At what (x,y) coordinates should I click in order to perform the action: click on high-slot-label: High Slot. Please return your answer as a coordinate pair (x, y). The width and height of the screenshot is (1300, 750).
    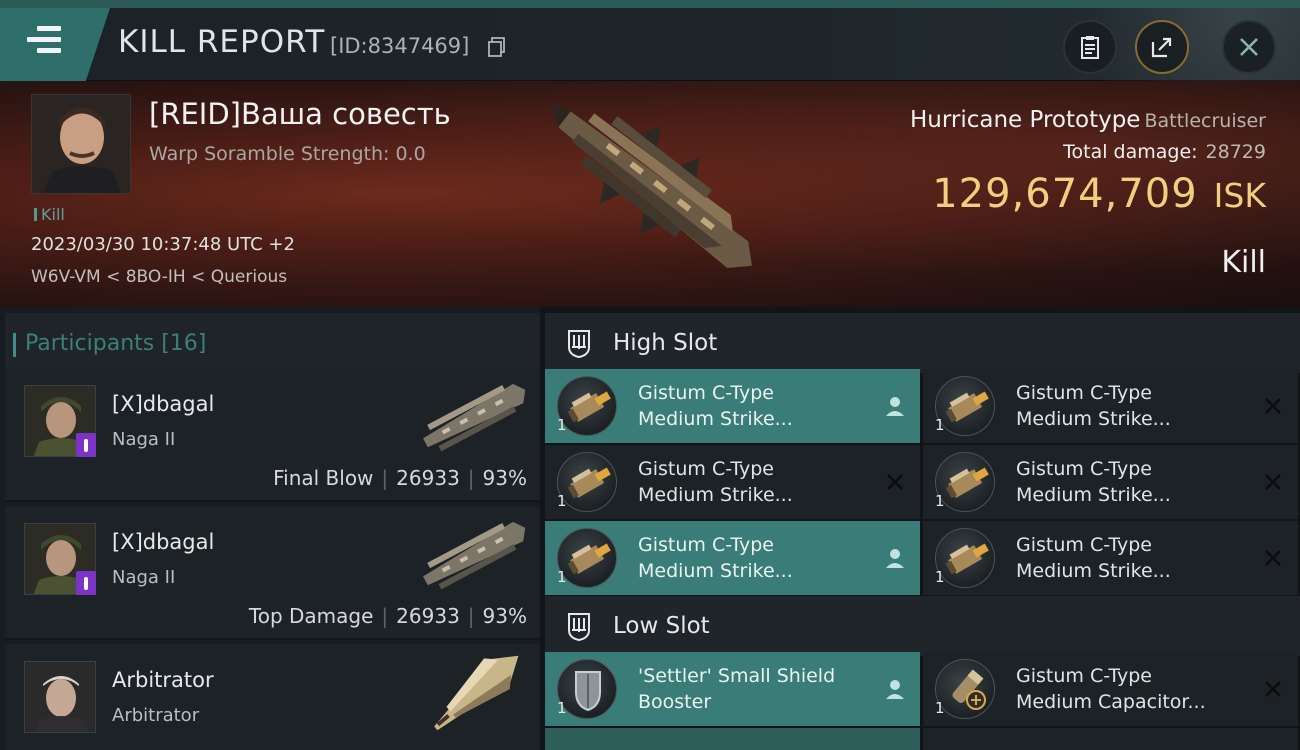
    Looking at the image, I should click on (665, 343).